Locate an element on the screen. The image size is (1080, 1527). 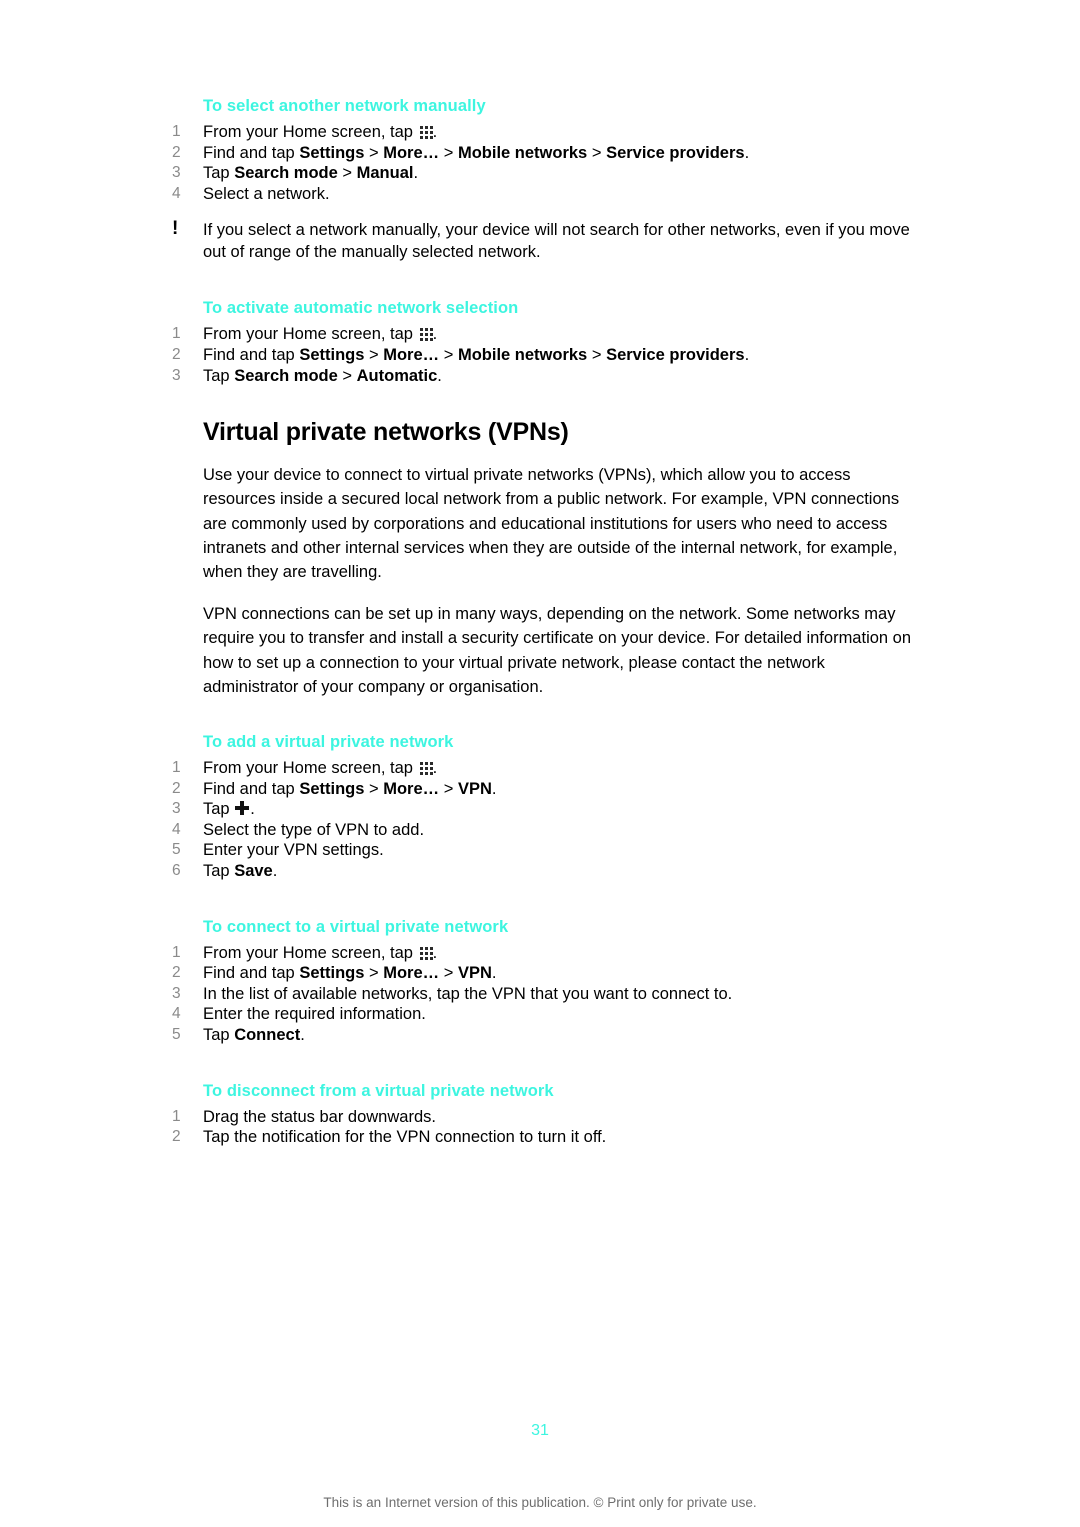
ui-path-automatic: Automatic is located at coordinates (397, 375).